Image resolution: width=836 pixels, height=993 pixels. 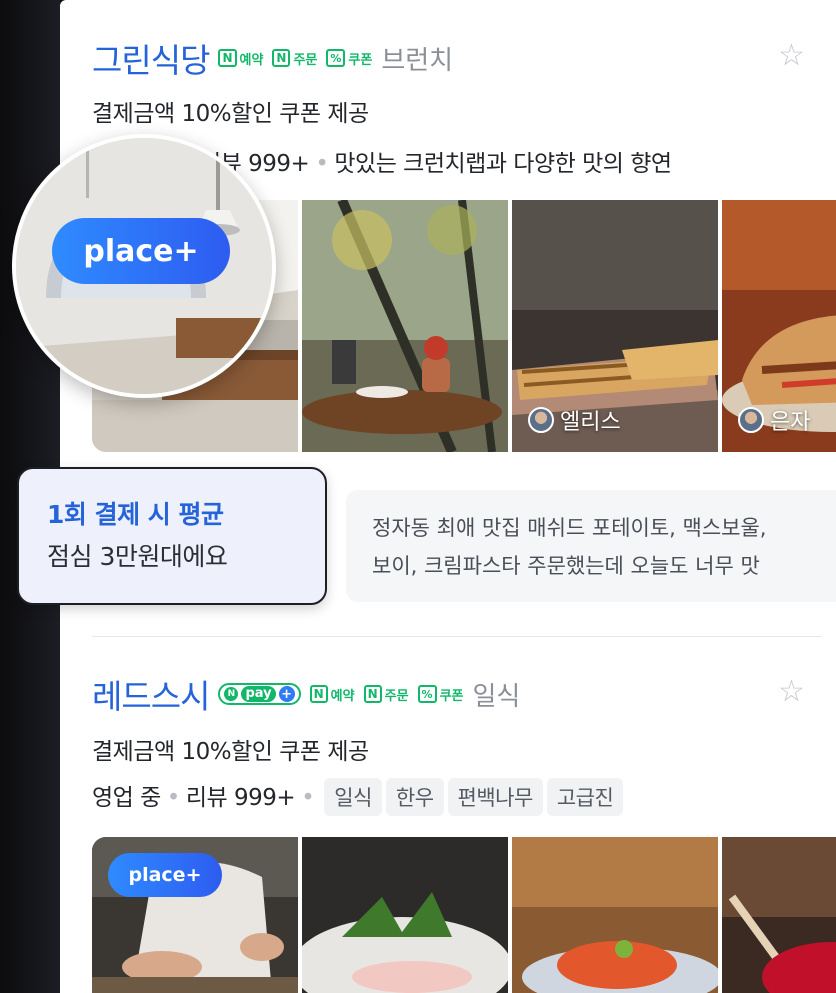 I want to click on average-price-tooltip: 1회 결제 시 평균 점심 3만원대에요, so click(x=172, y=536).